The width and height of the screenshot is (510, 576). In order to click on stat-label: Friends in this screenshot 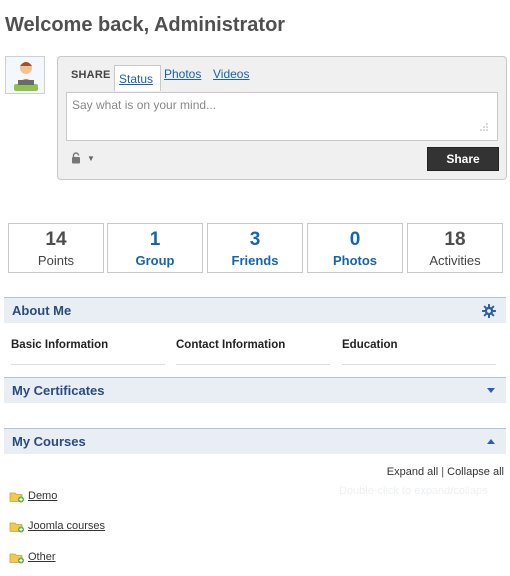, I will do `click(255, 260)`.